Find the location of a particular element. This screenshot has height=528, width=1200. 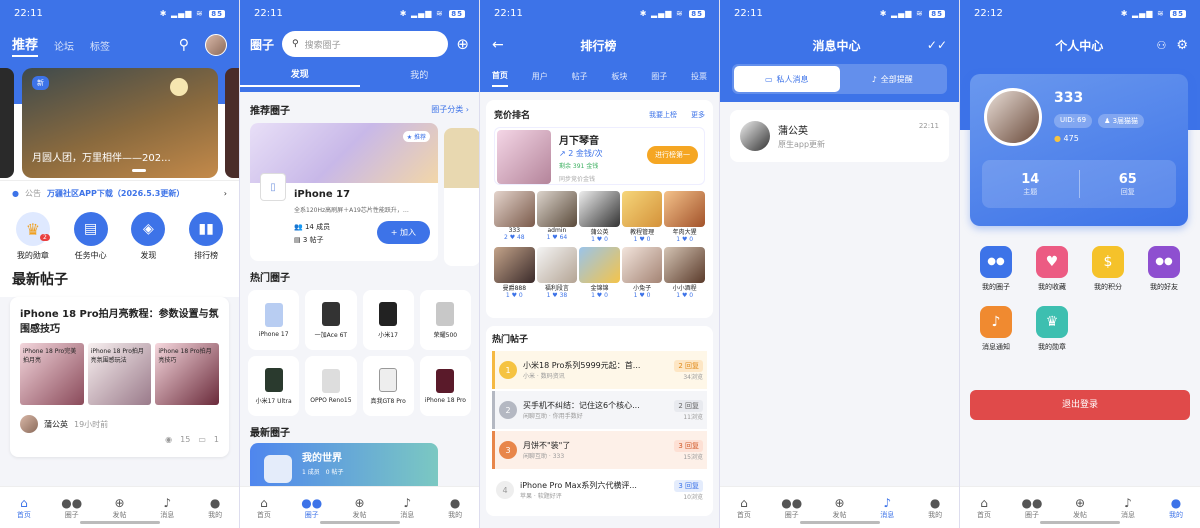

gear-icon: ⚙ is located at coordinates (1182, 45).